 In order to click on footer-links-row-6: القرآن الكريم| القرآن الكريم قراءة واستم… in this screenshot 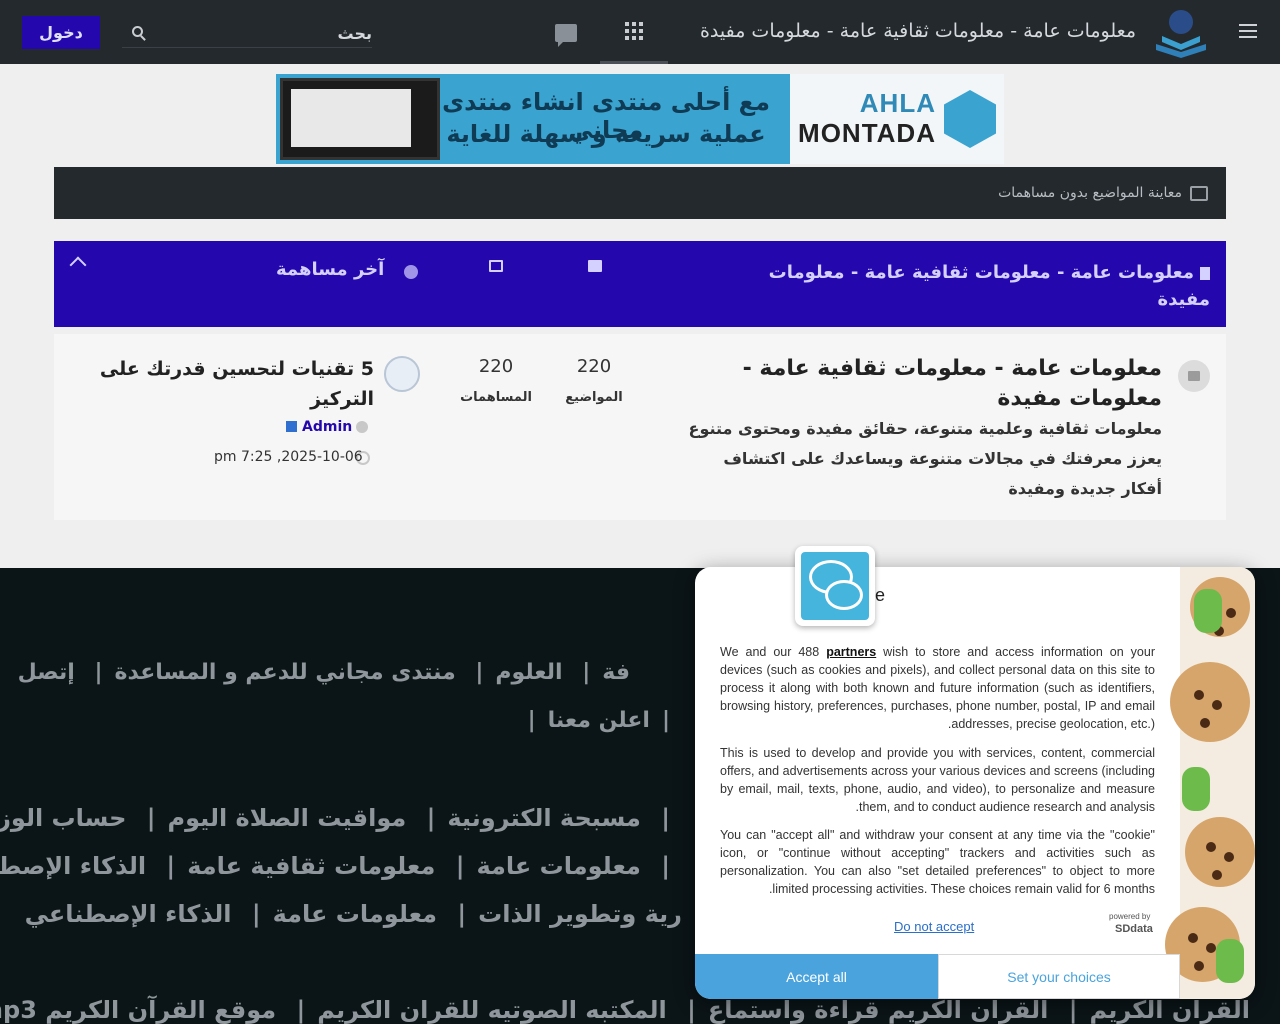, I will do `click(625, 1010)`.